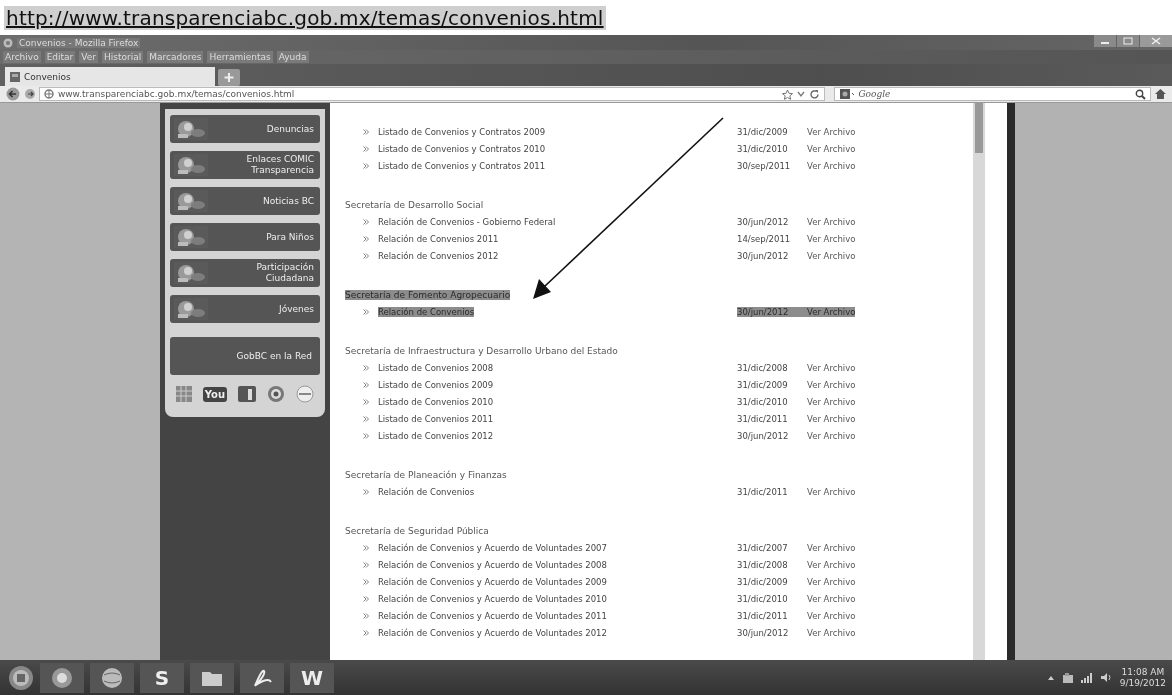 The height and width of the screenshot is (695, 1172). I want to click on link: Relación de Convenios y Acuerdo de Voluntades 2009, so click(492, 581).